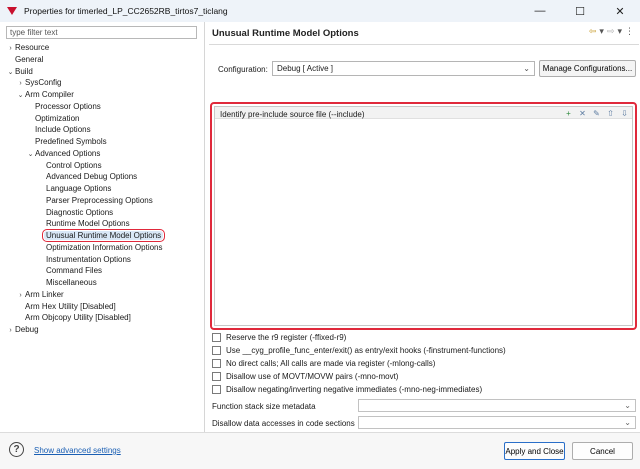 This screenshot has height=469, width=640. Describe the element at coordinates (27, 329) in the screenshot. I see `tree-item-label: Debug` at that location.